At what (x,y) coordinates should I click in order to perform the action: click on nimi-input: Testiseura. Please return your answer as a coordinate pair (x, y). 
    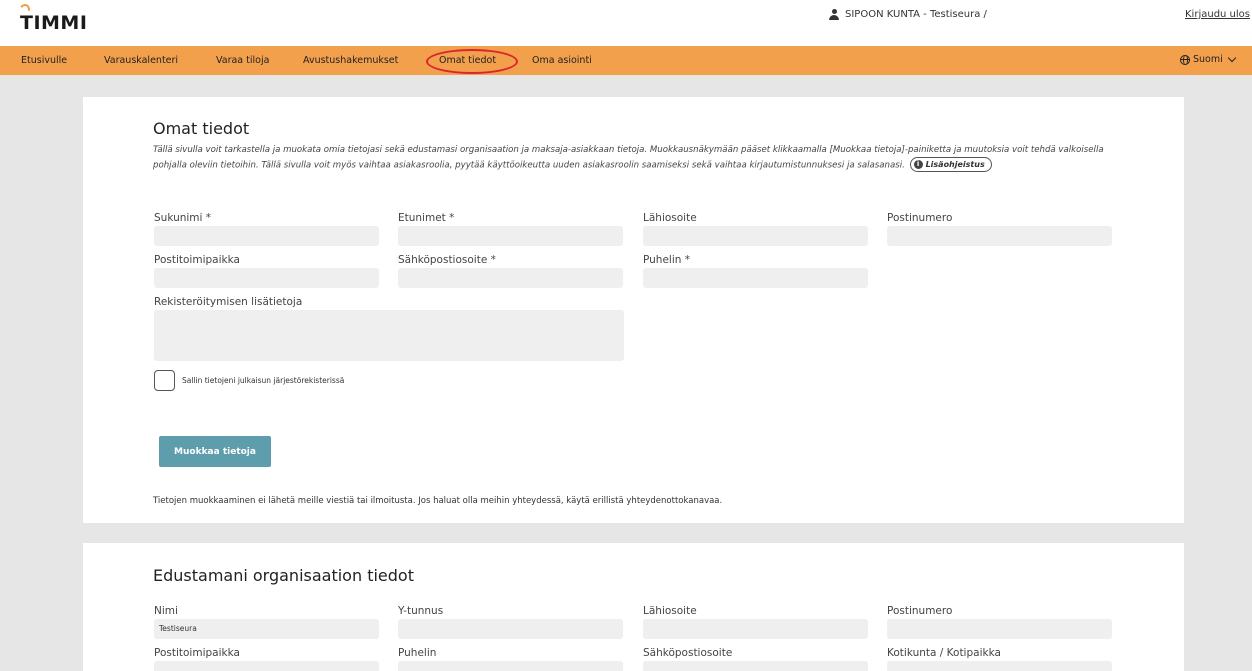
    Looking at the image, I should click on (266, 629).